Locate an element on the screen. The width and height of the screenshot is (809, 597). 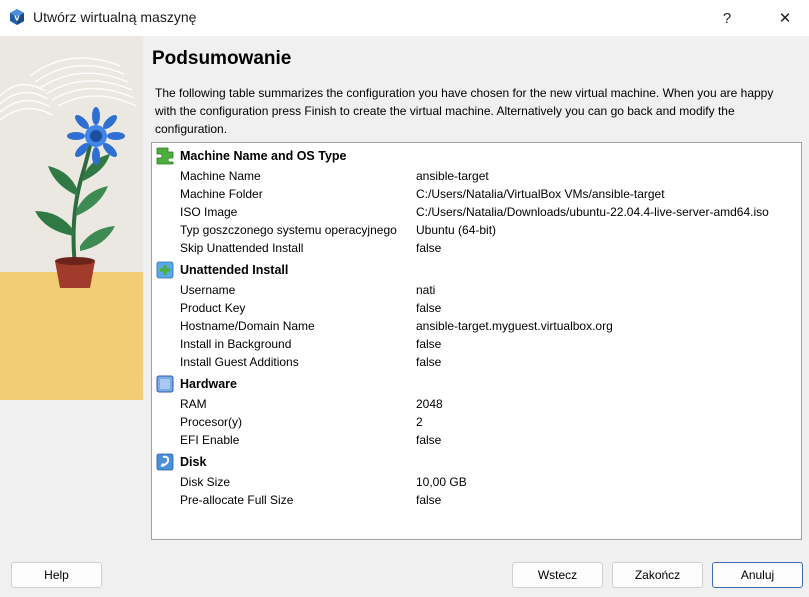
table-row: RAM 2048 is located at coordinates (476, 404).